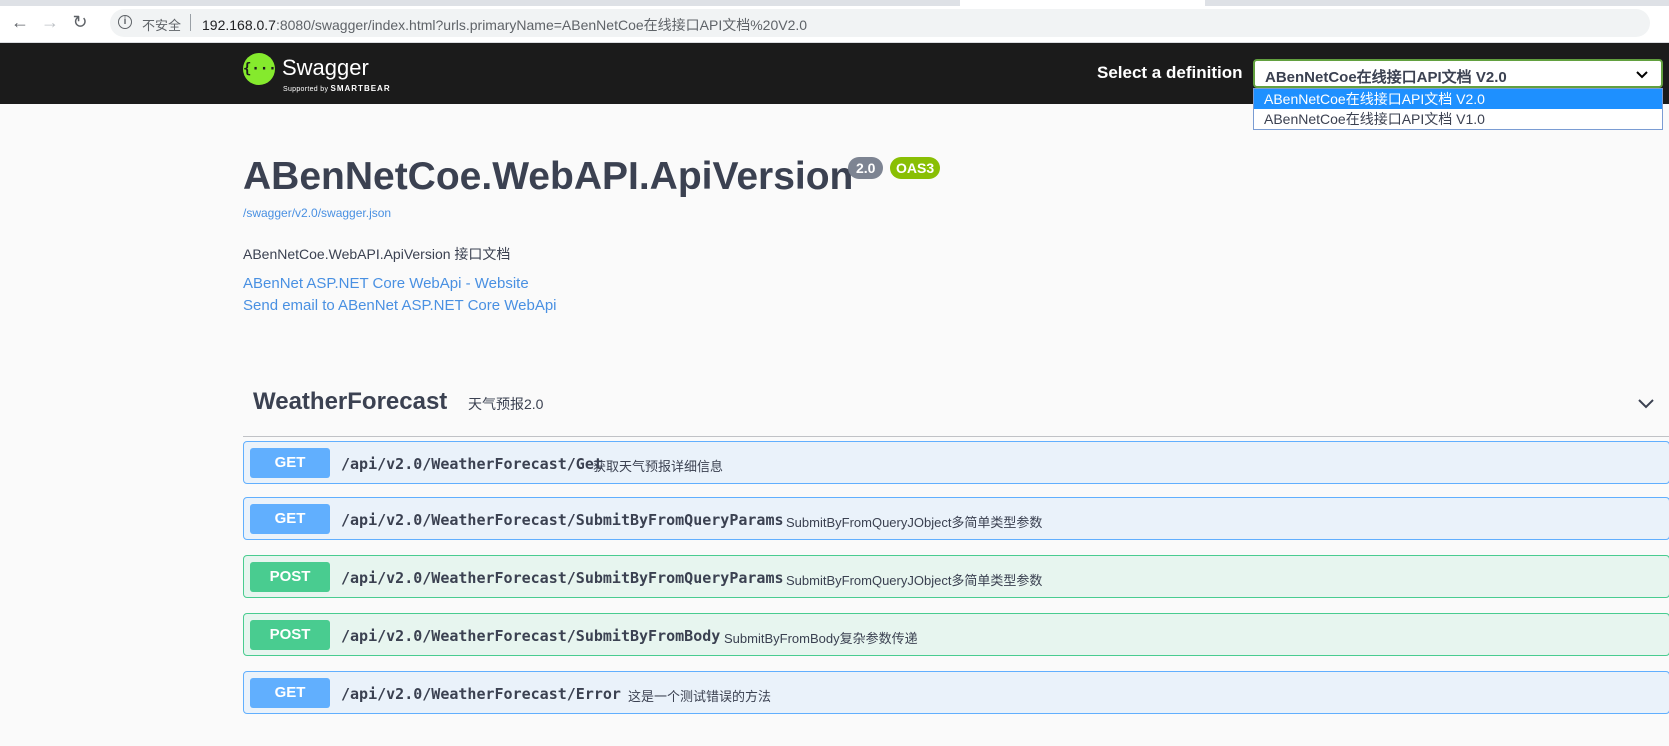 Image resolution: width=1669 pixels, height=746 pixels. I want to click on insecure-label: 不安全, so click(162, 25).